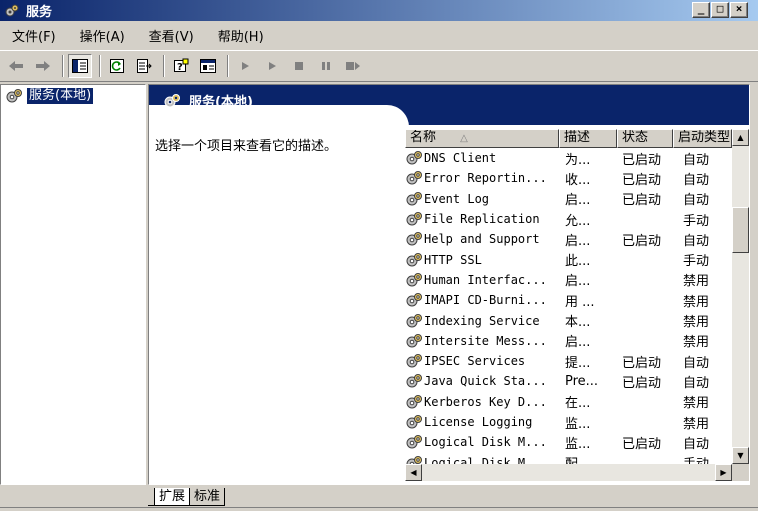 The image size is (758, 511). I want to click on service-row: Java Quick Sta... Pre... 已启动 自动, so click(568, 381).